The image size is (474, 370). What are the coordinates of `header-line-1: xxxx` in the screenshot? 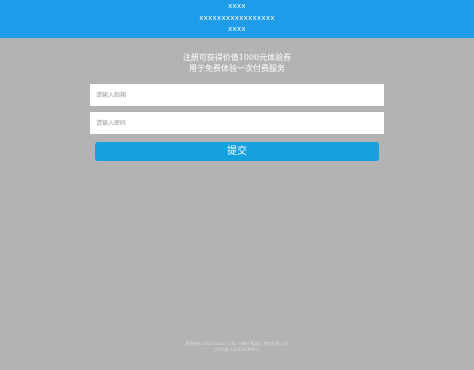 It's located at (237, 6).